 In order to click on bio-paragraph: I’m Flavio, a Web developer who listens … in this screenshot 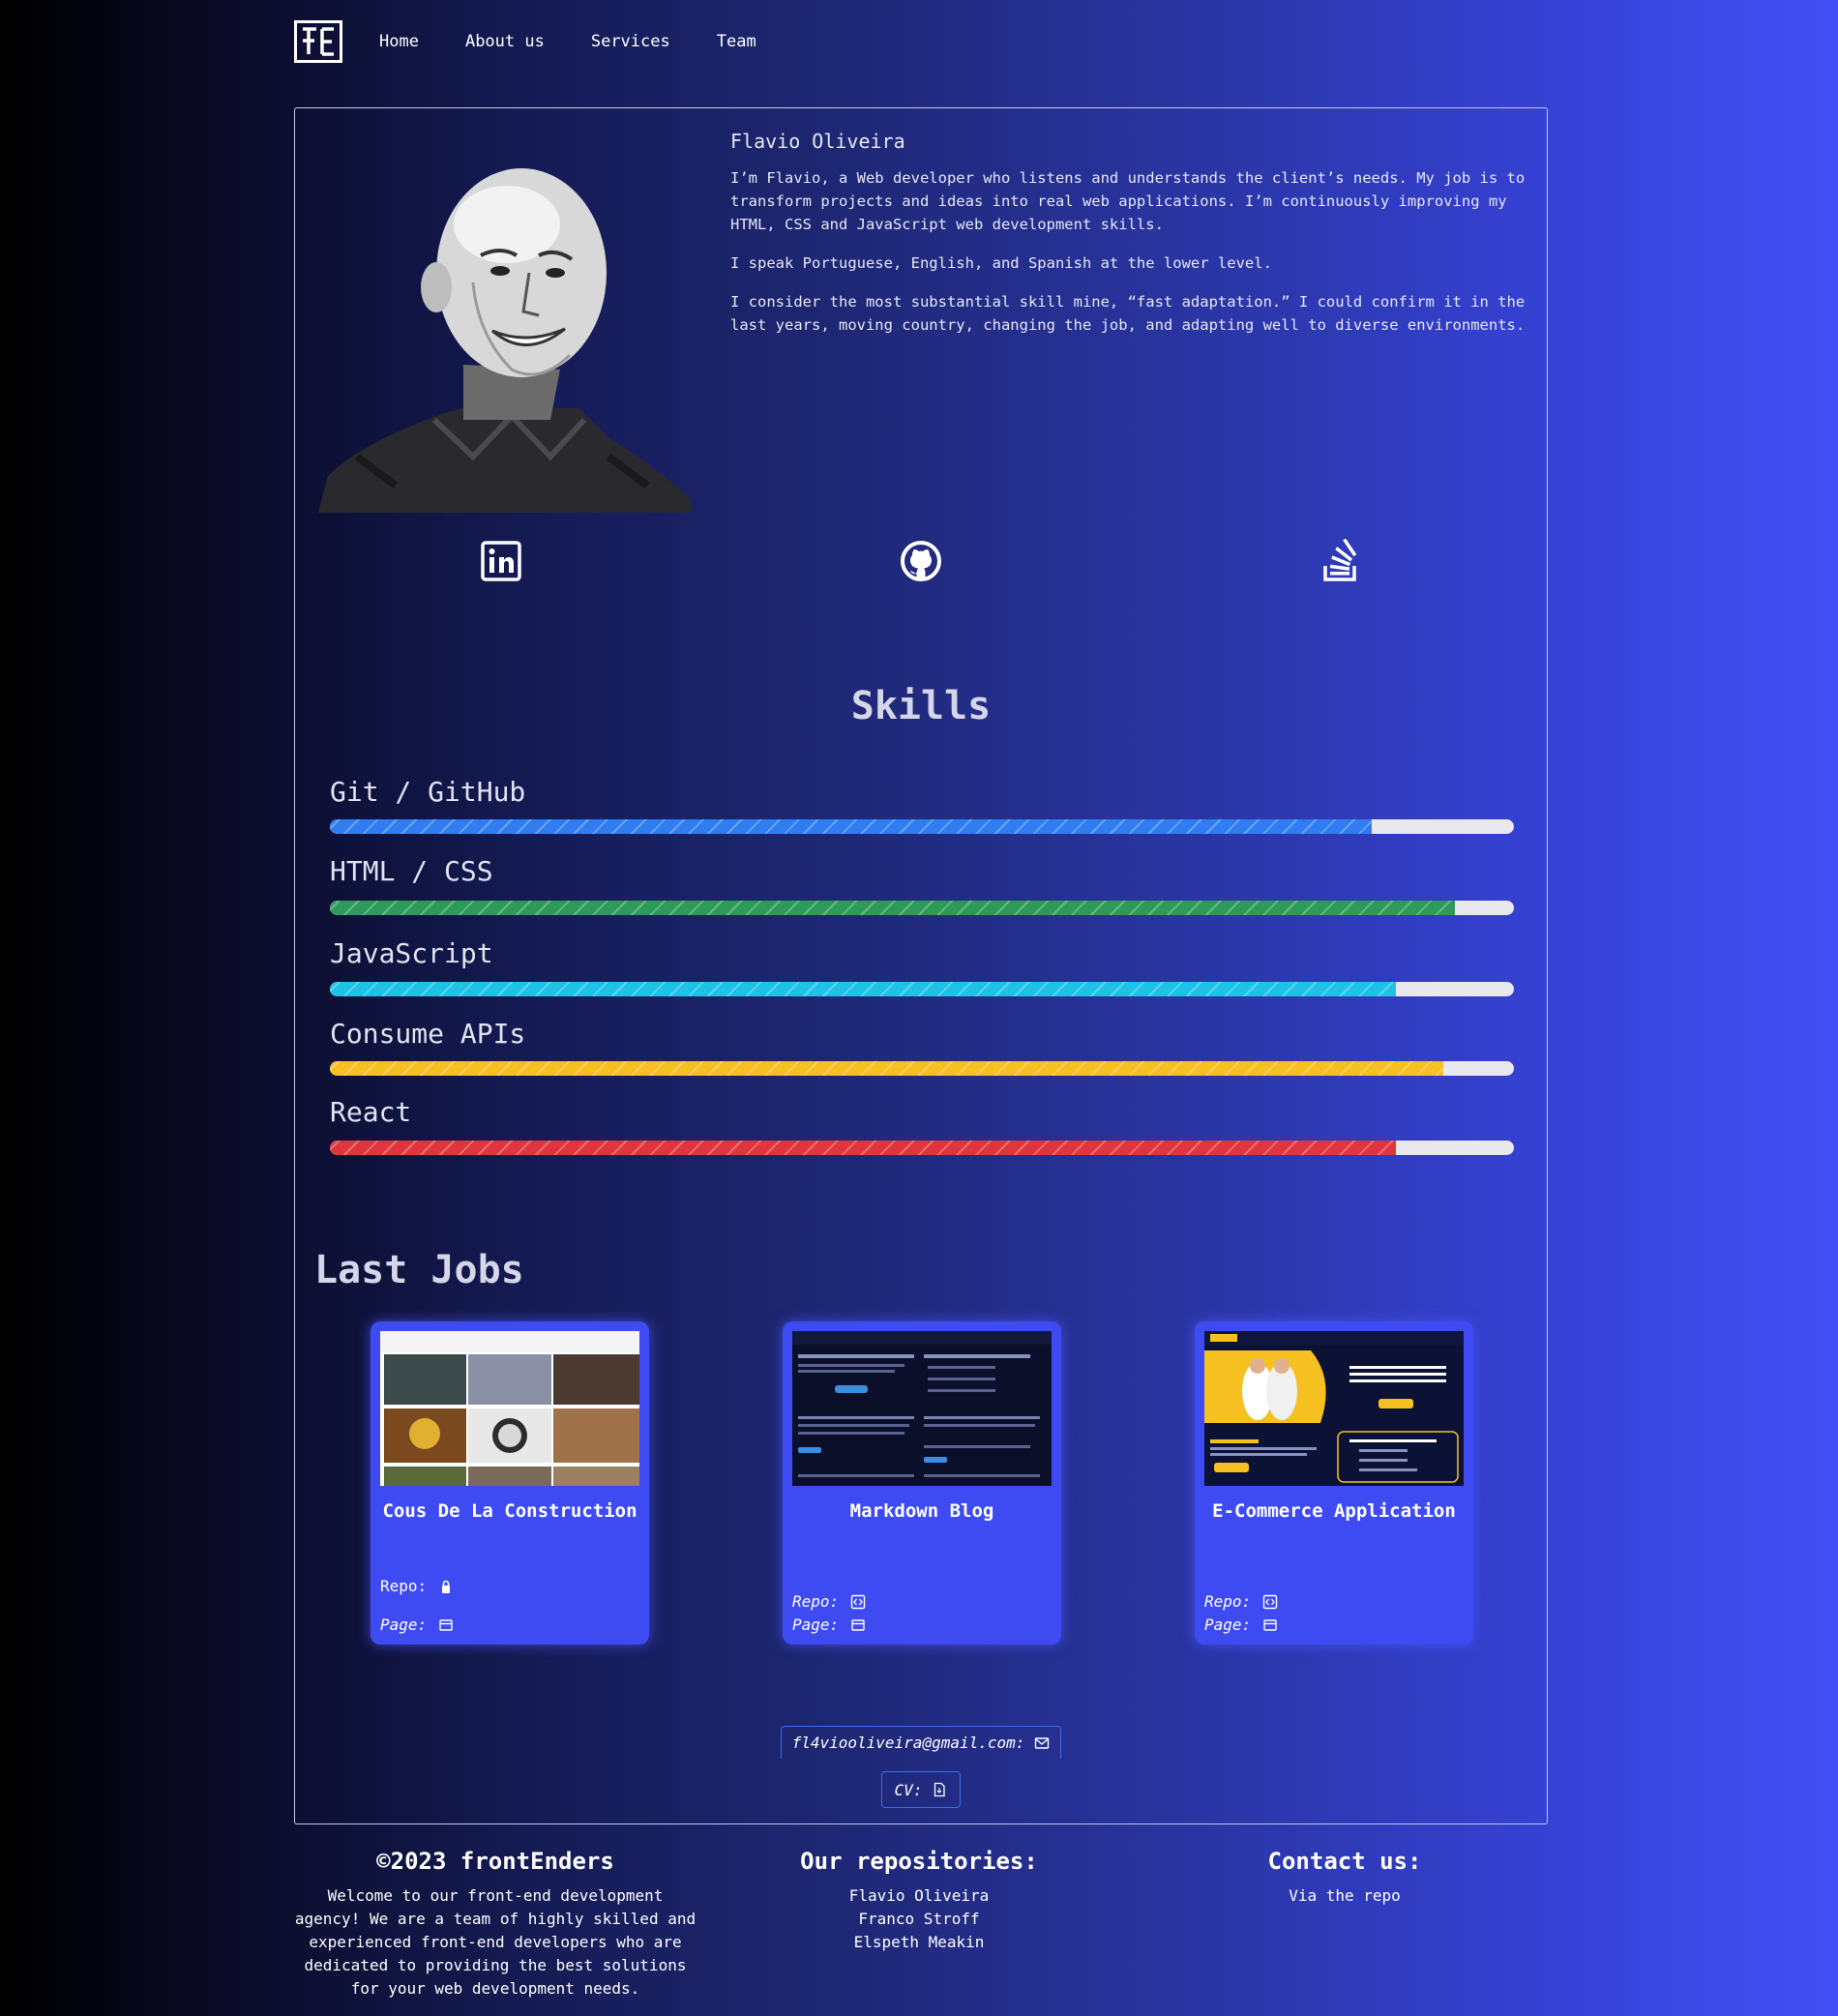, I will do `click(1128, 201)`.